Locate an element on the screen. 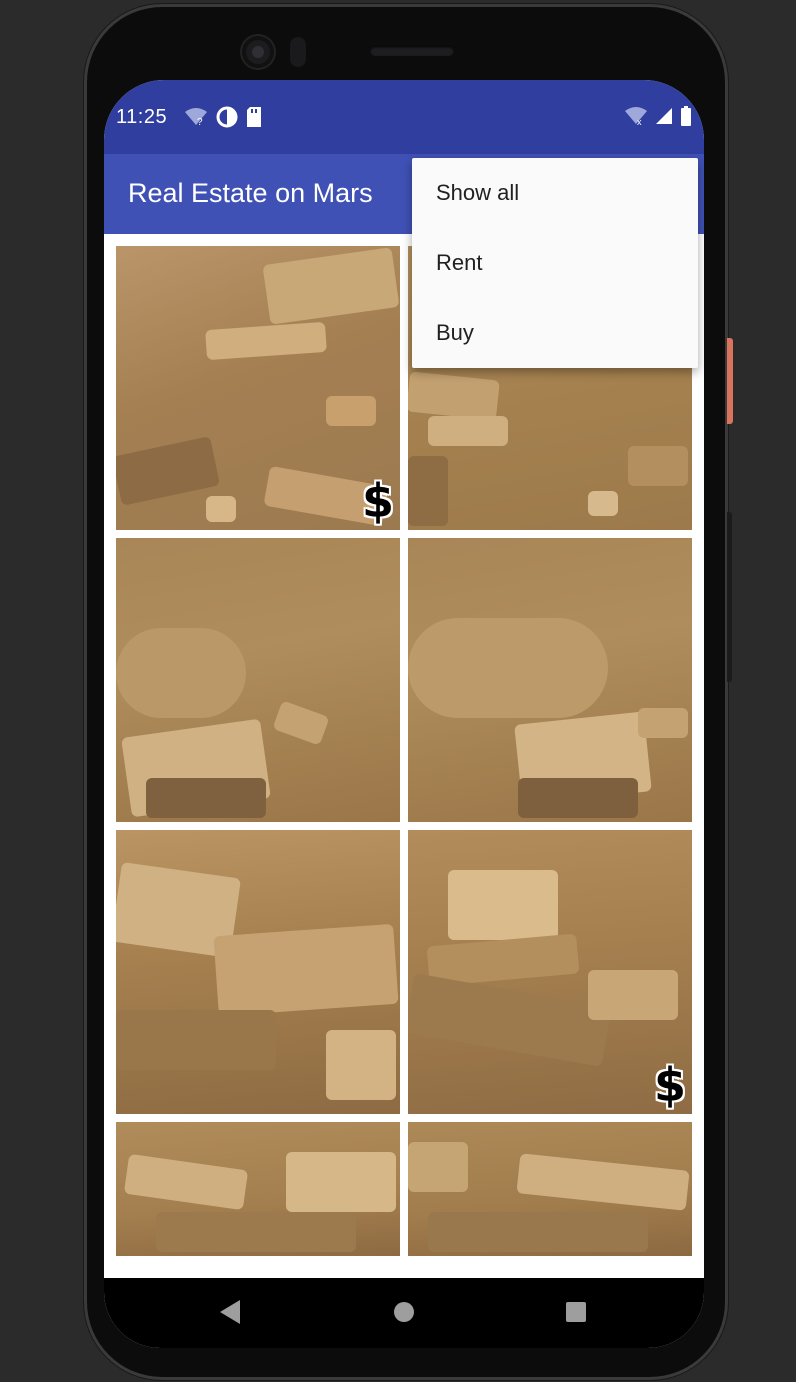  wifi-off-icon: x is located at coordinates (636, 118).